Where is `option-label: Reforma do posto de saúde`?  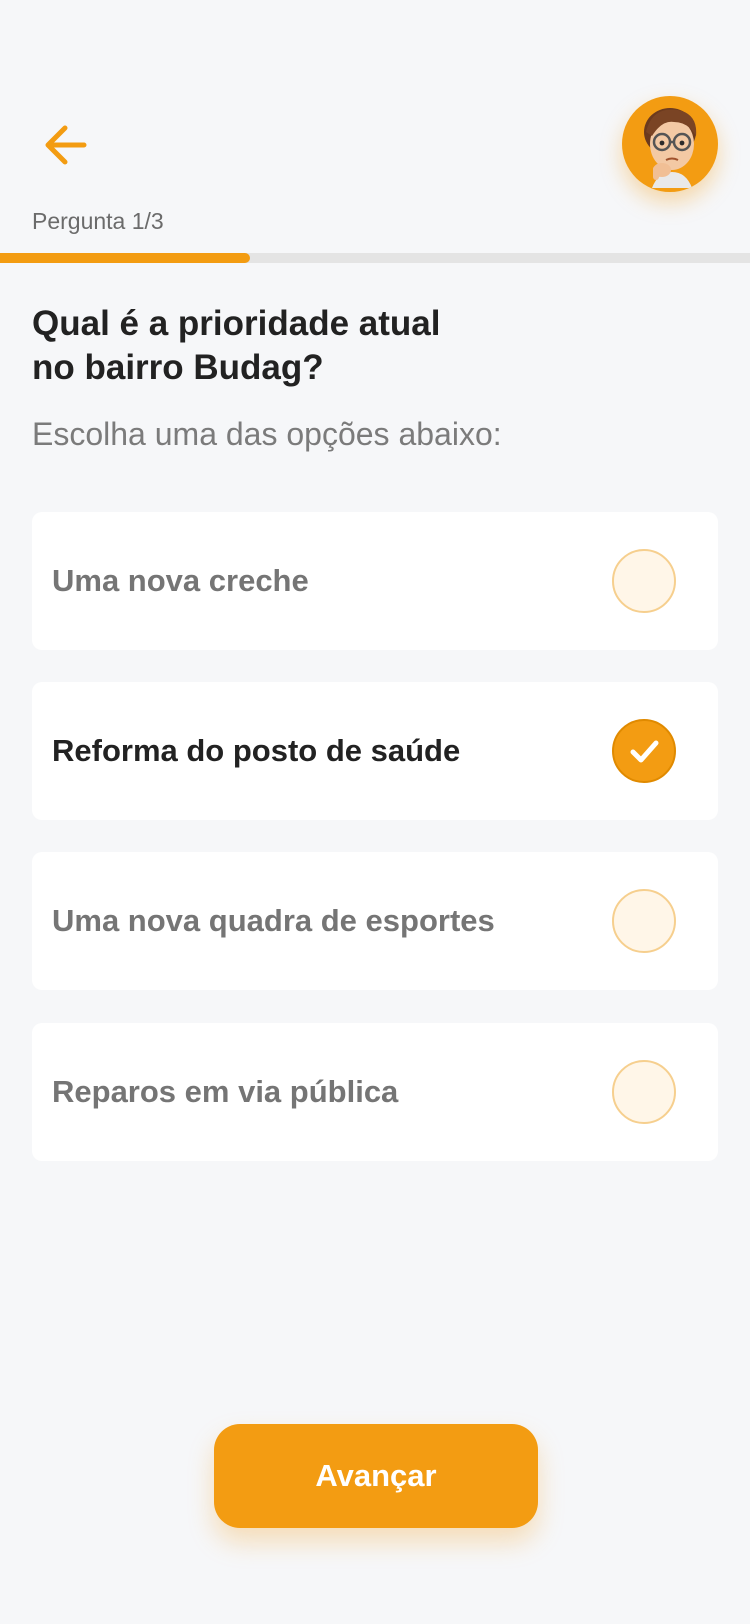
option-label: Reforma do posto de saúde is located at coordinates (256, 750).